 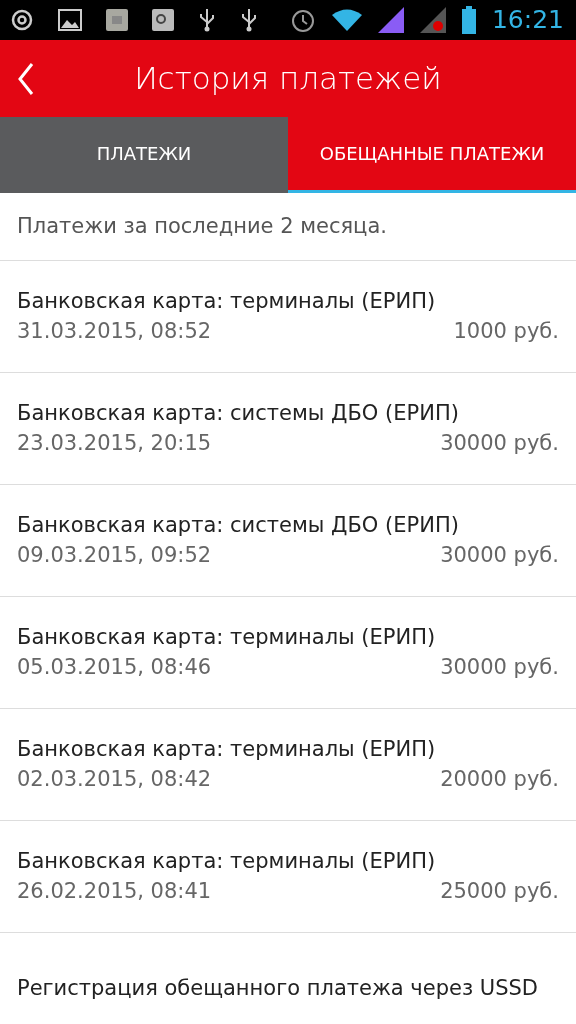 I want to click on payment-date: 05.03.2015, 08:46, so click(x=114, y=667).